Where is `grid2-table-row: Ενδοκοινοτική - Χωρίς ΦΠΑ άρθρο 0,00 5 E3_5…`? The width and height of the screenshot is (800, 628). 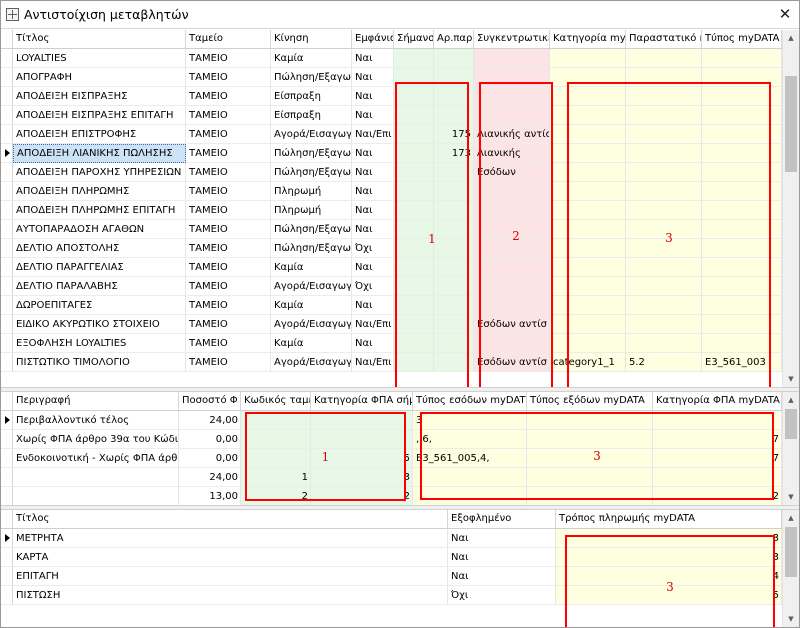
grid2-table-row: Ενδοκοινοτική - Χωρίς ΦΠΑ άρθρο 0,00 5 E3_5… is located at coordinates (391, 458).